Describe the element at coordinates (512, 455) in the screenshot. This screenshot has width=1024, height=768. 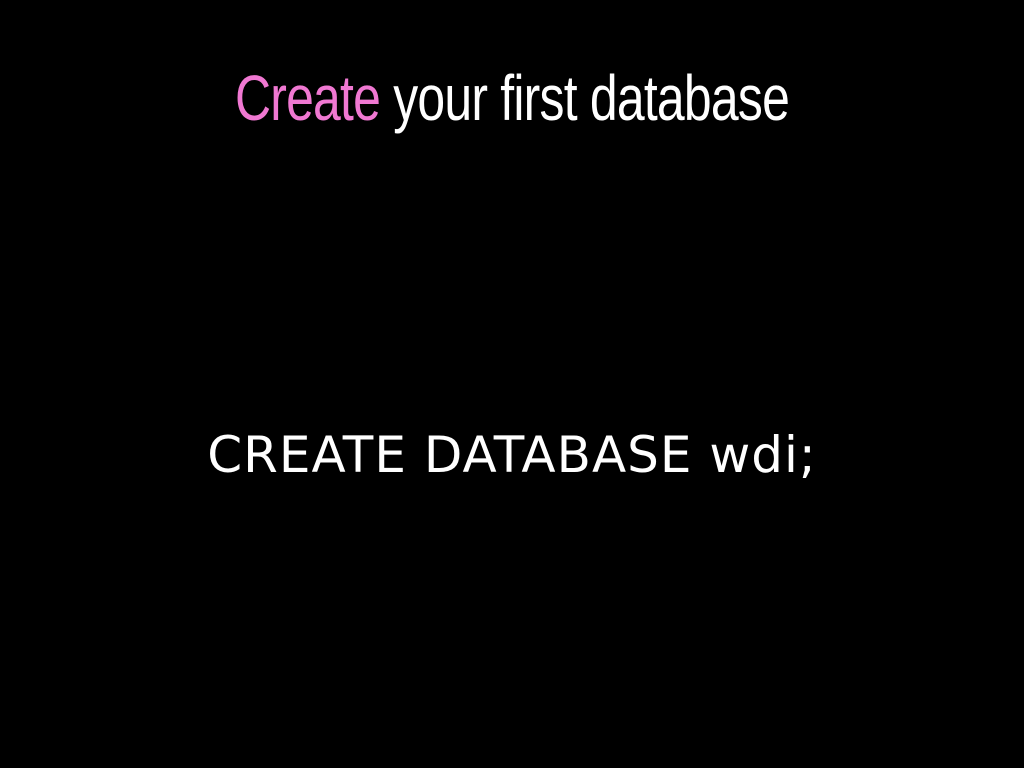
I see `sql-statement: CREATE DATABASE wdi;` at that location.